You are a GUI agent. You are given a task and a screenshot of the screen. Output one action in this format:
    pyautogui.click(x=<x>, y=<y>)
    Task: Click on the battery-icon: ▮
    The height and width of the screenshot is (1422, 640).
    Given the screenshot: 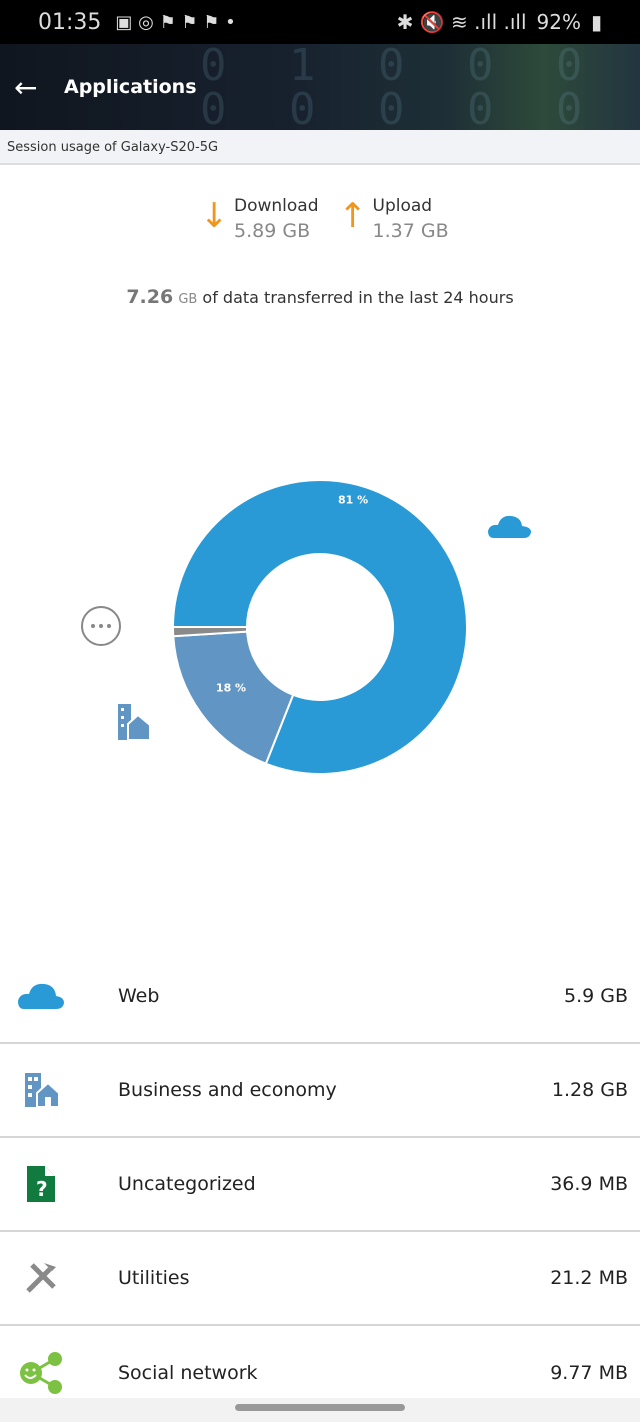 What is the action you would take?
    pyautogui.click(x=596, y=22)
    